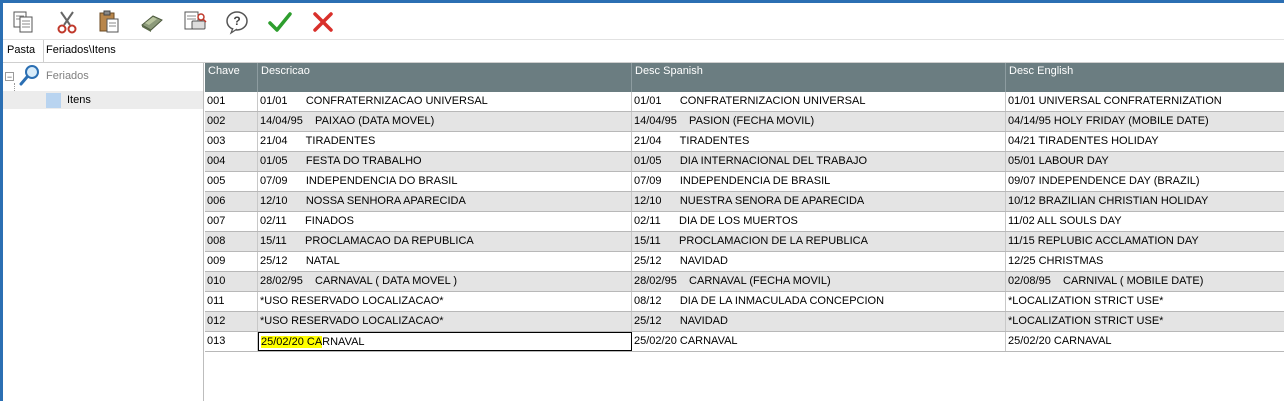 The height and width of the screenshot is (401, 1284). Describe the element at coordinates (103, 232) in the screenshot. I see `tree-panel: − Feriados Itens` at that location.